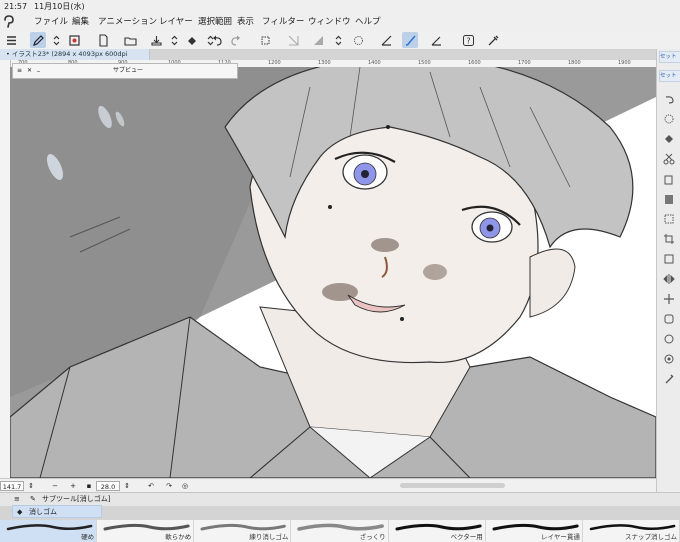 The height and width of the screenshot is (542, 680). I want to click on brush-label: 軟らかめ, so click(178, 537).